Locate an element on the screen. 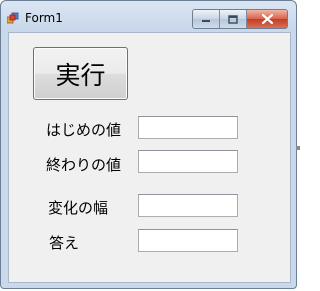 The height and width of the screenshot is (291, 320). end-value-input is located at coordinates (188, 161).